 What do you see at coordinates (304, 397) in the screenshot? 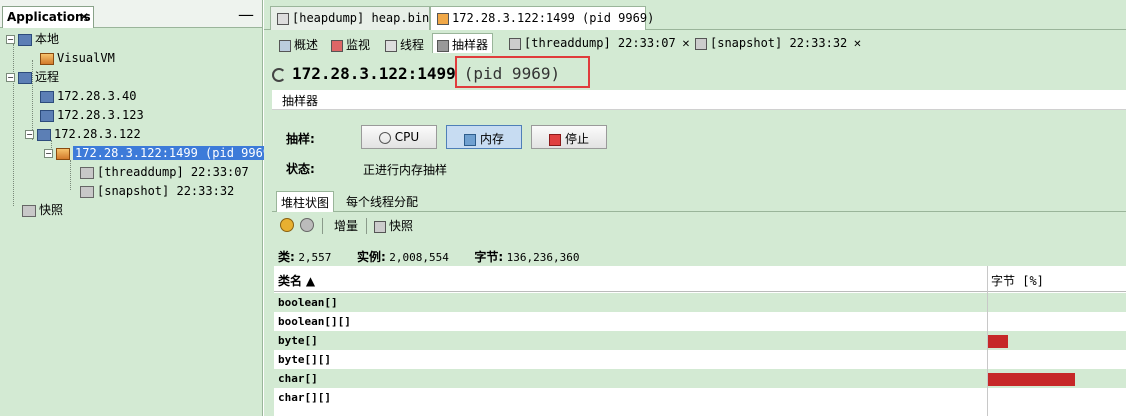
I see `class-name-cell: char[][]` at bounding box center [304, 397].